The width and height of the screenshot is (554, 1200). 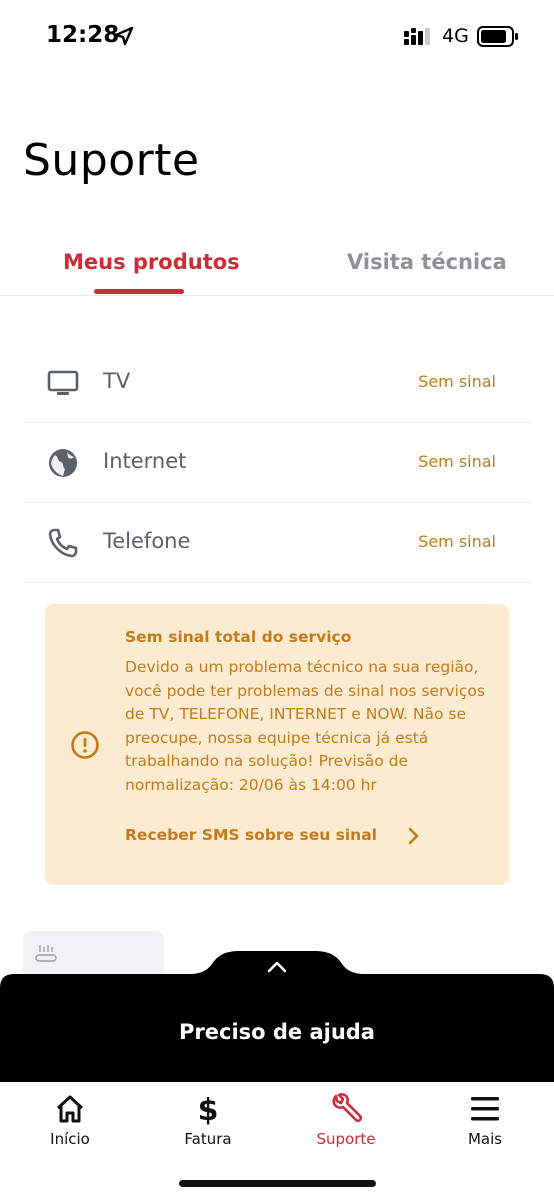 I want to click on alert-circle-icon, so click(x=85, y=745).